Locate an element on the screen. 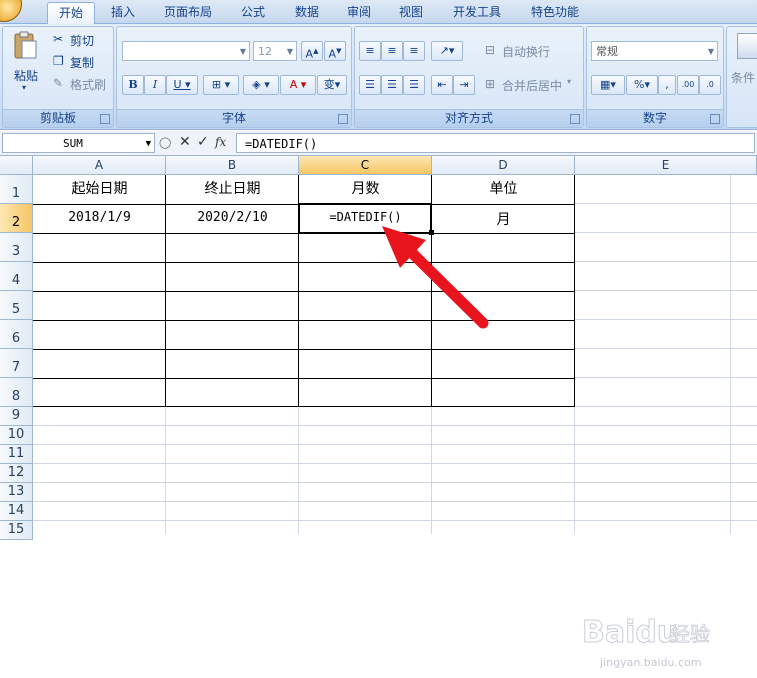 Image resolution: width=757 pixels, height=678 pixels. expand-icon: ◯ is located at coordinates (165, 142).